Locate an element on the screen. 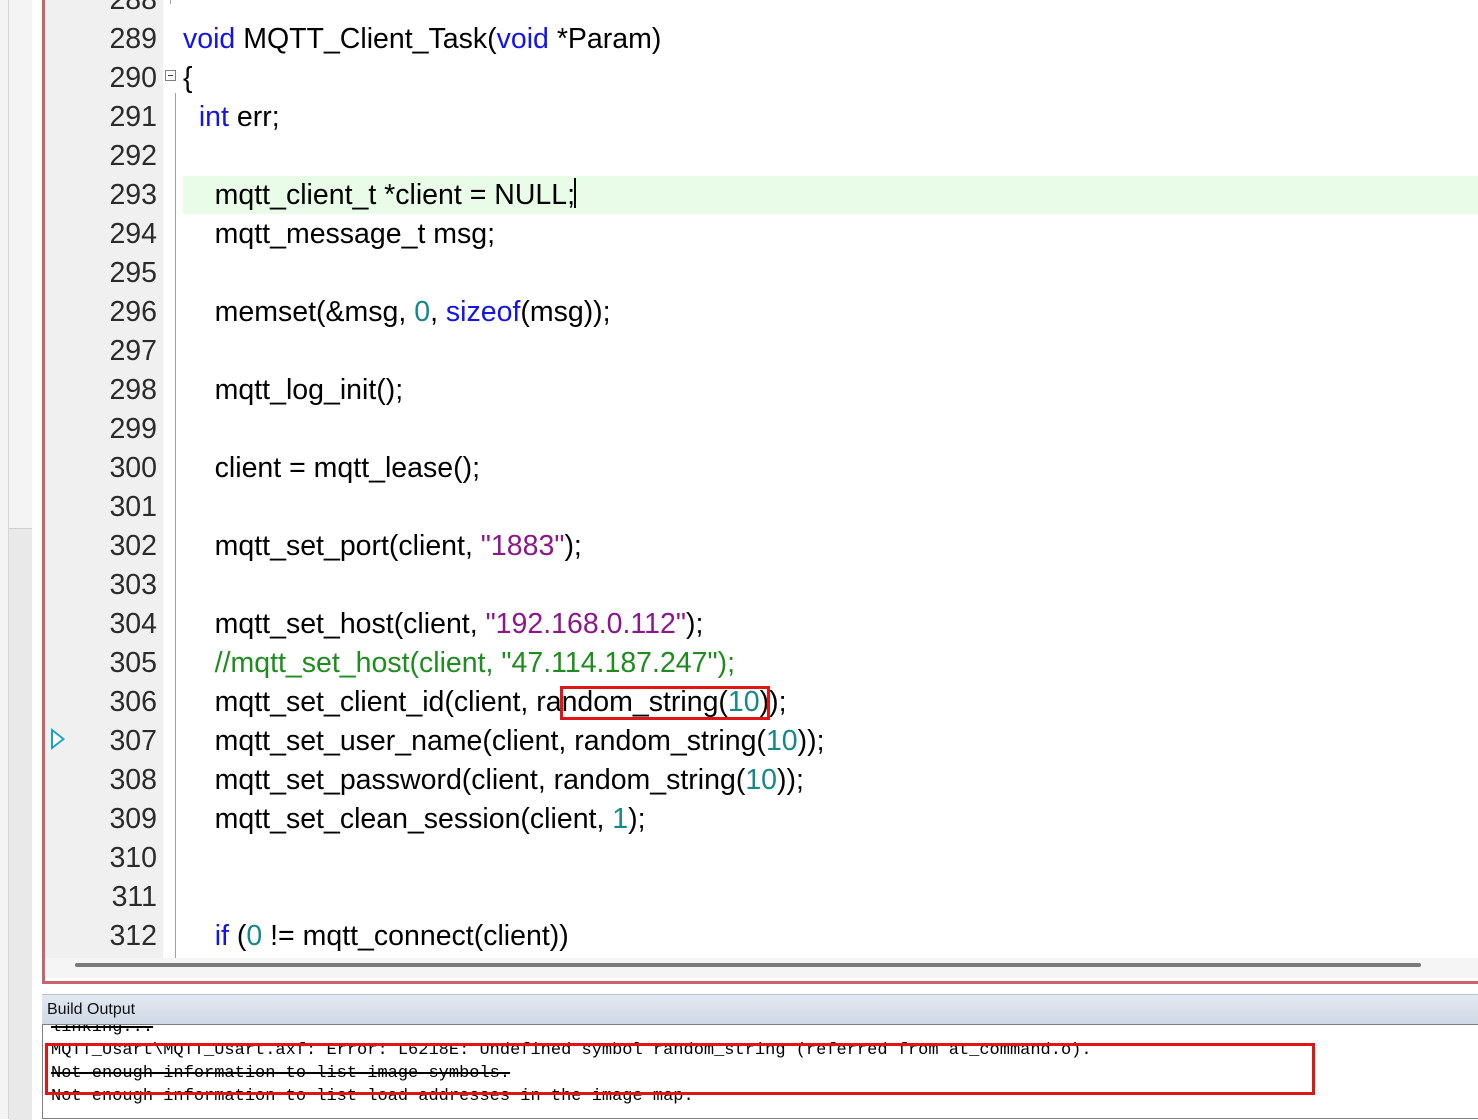 This screenshot has width=1478, height=1120. line-number: 291 is located at coordinates (133, 117).